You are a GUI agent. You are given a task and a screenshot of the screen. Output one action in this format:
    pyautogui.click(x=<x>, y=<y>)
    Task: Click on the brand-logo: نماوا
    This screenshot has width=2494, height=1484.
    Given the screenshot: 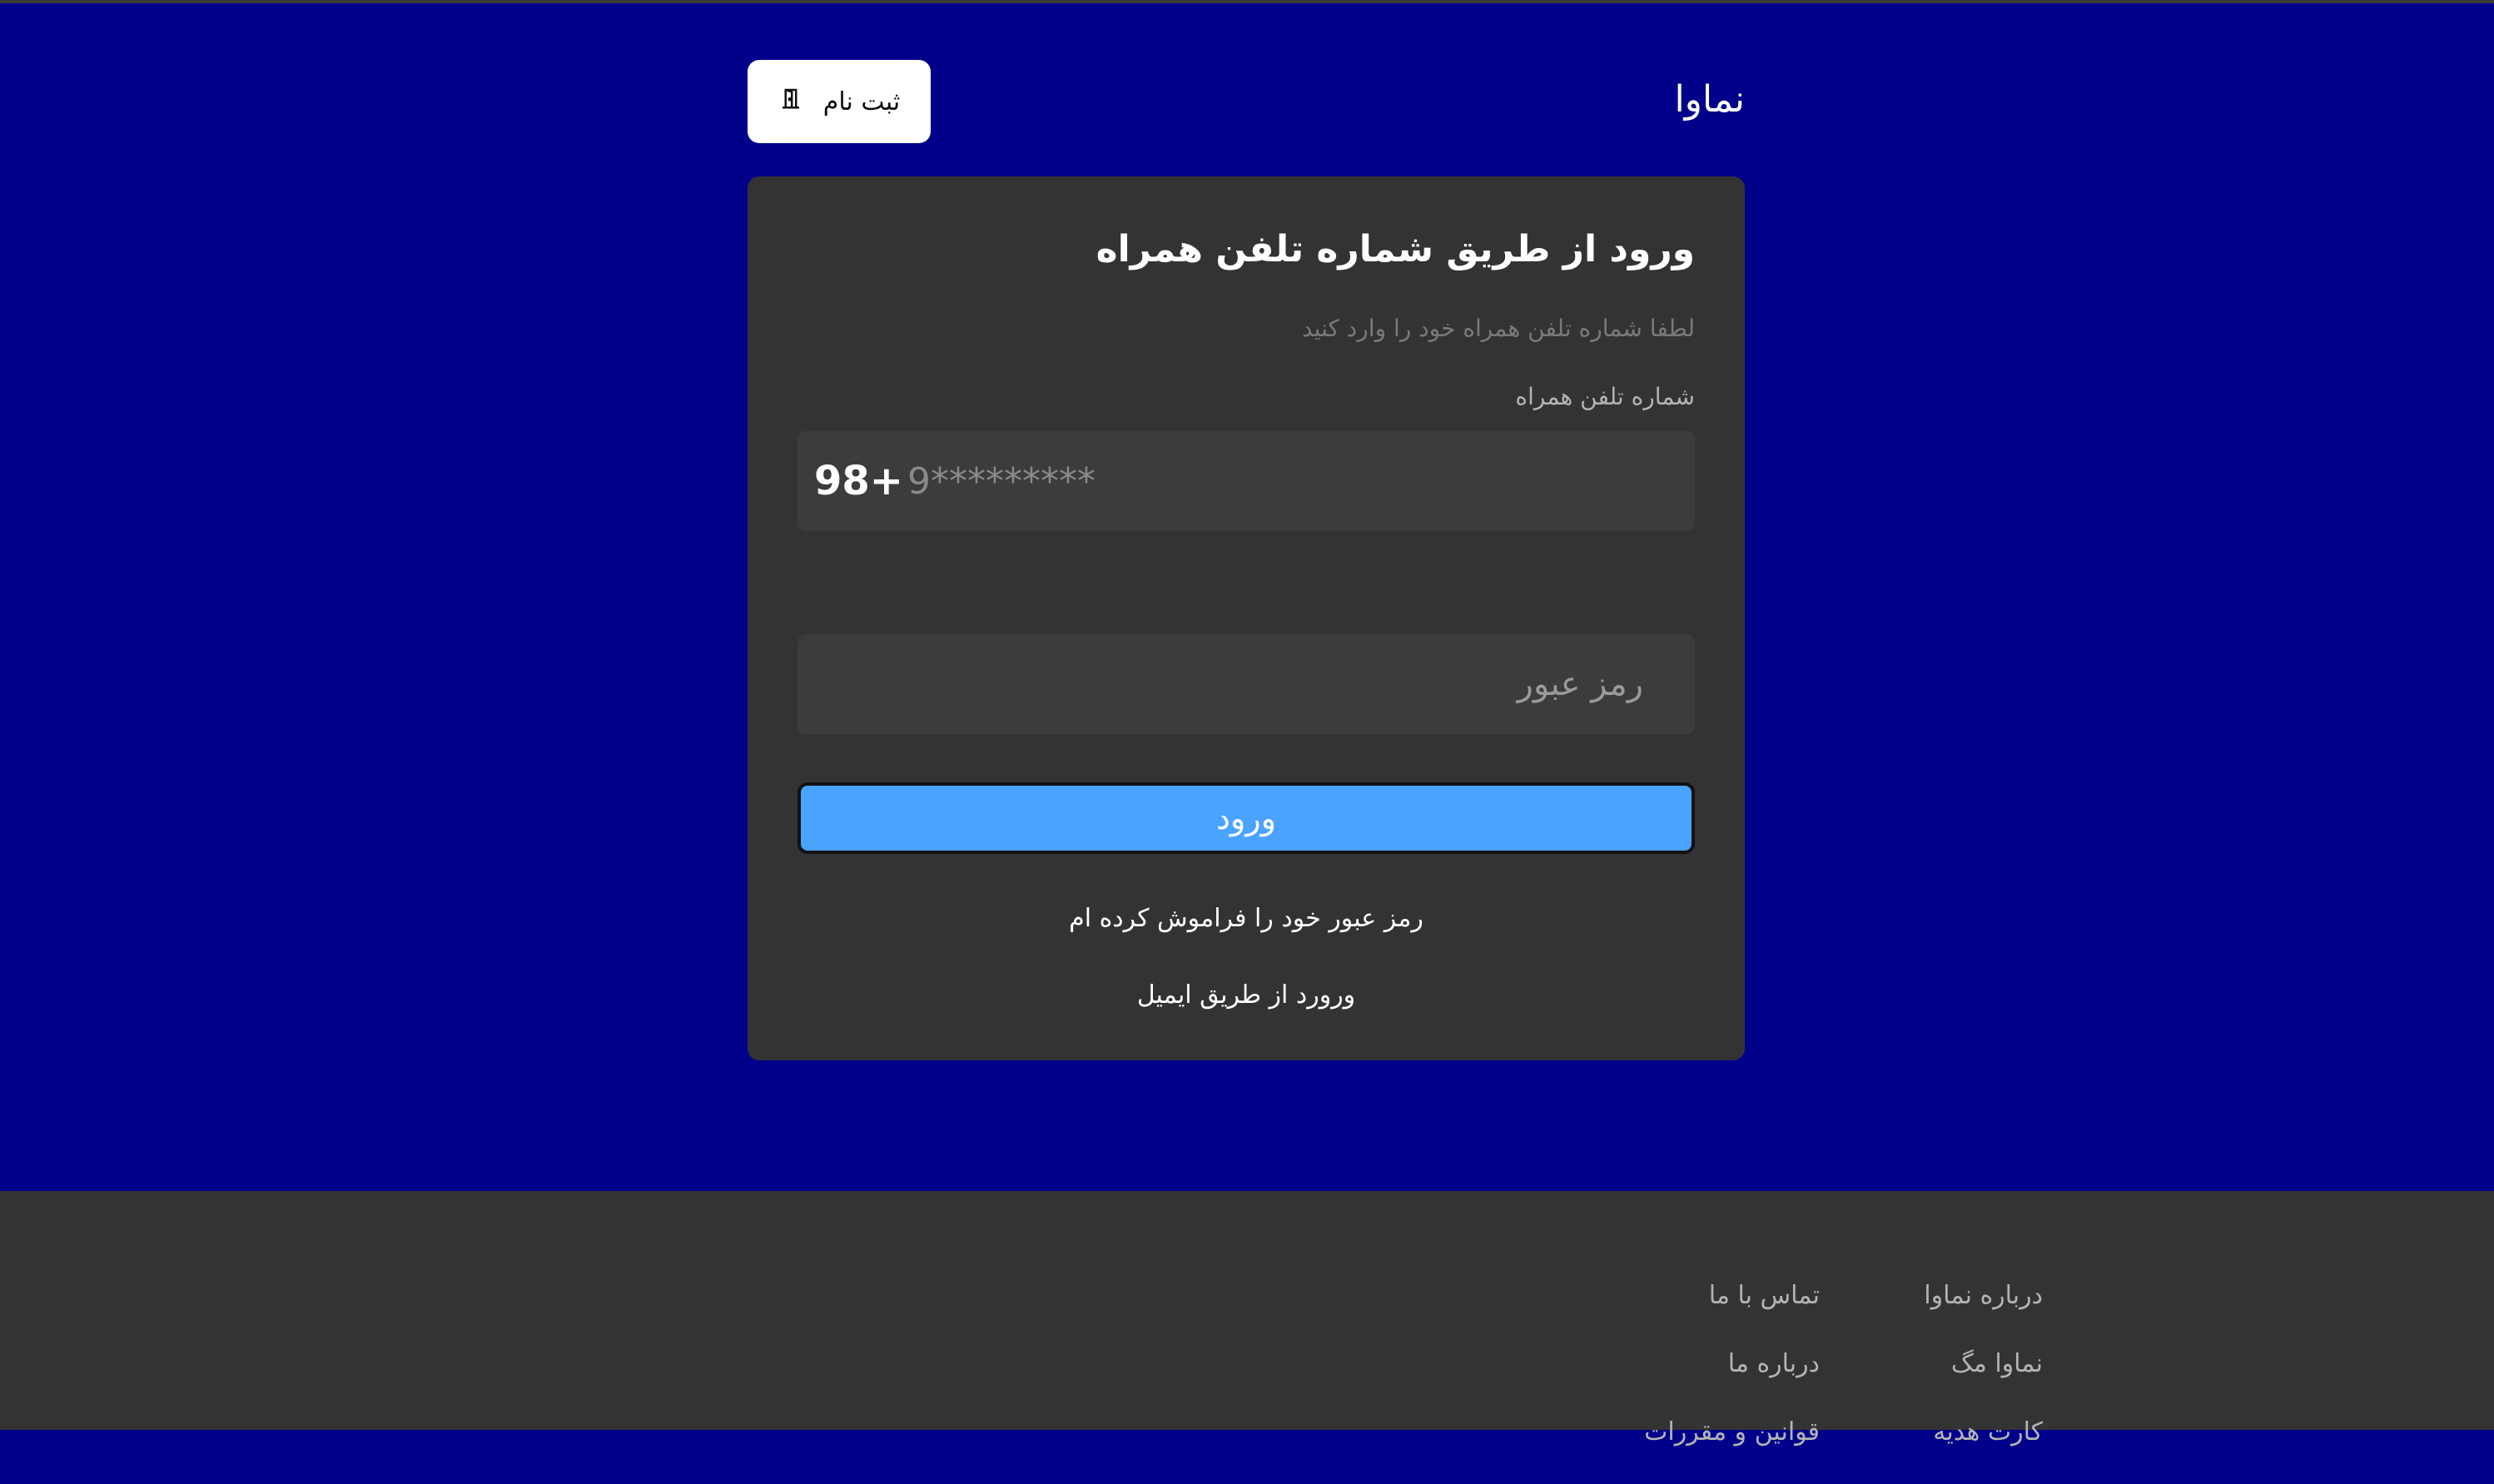 What is the action you would take?
    pyautogui.click(x=1710, y=100)
    